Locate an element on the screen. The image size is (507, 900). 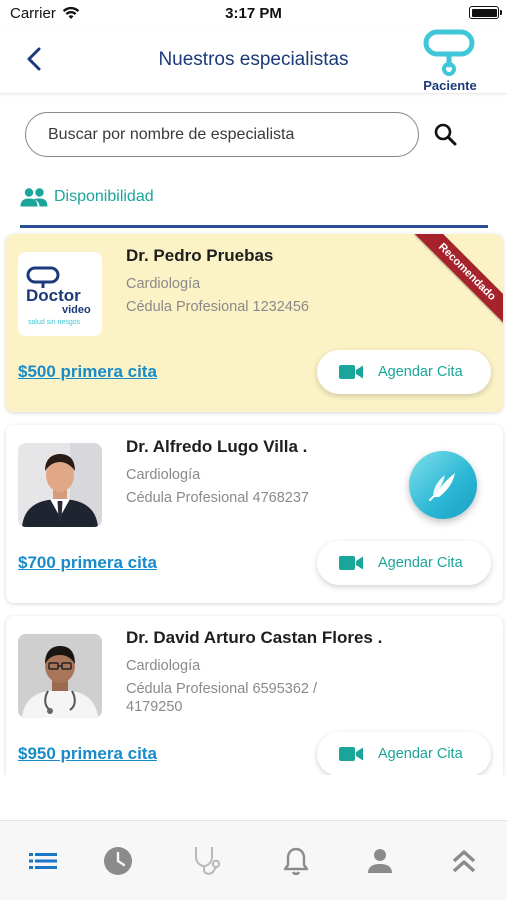
recommended-ribbon: Recomendado is located at coordinates (458, 279).